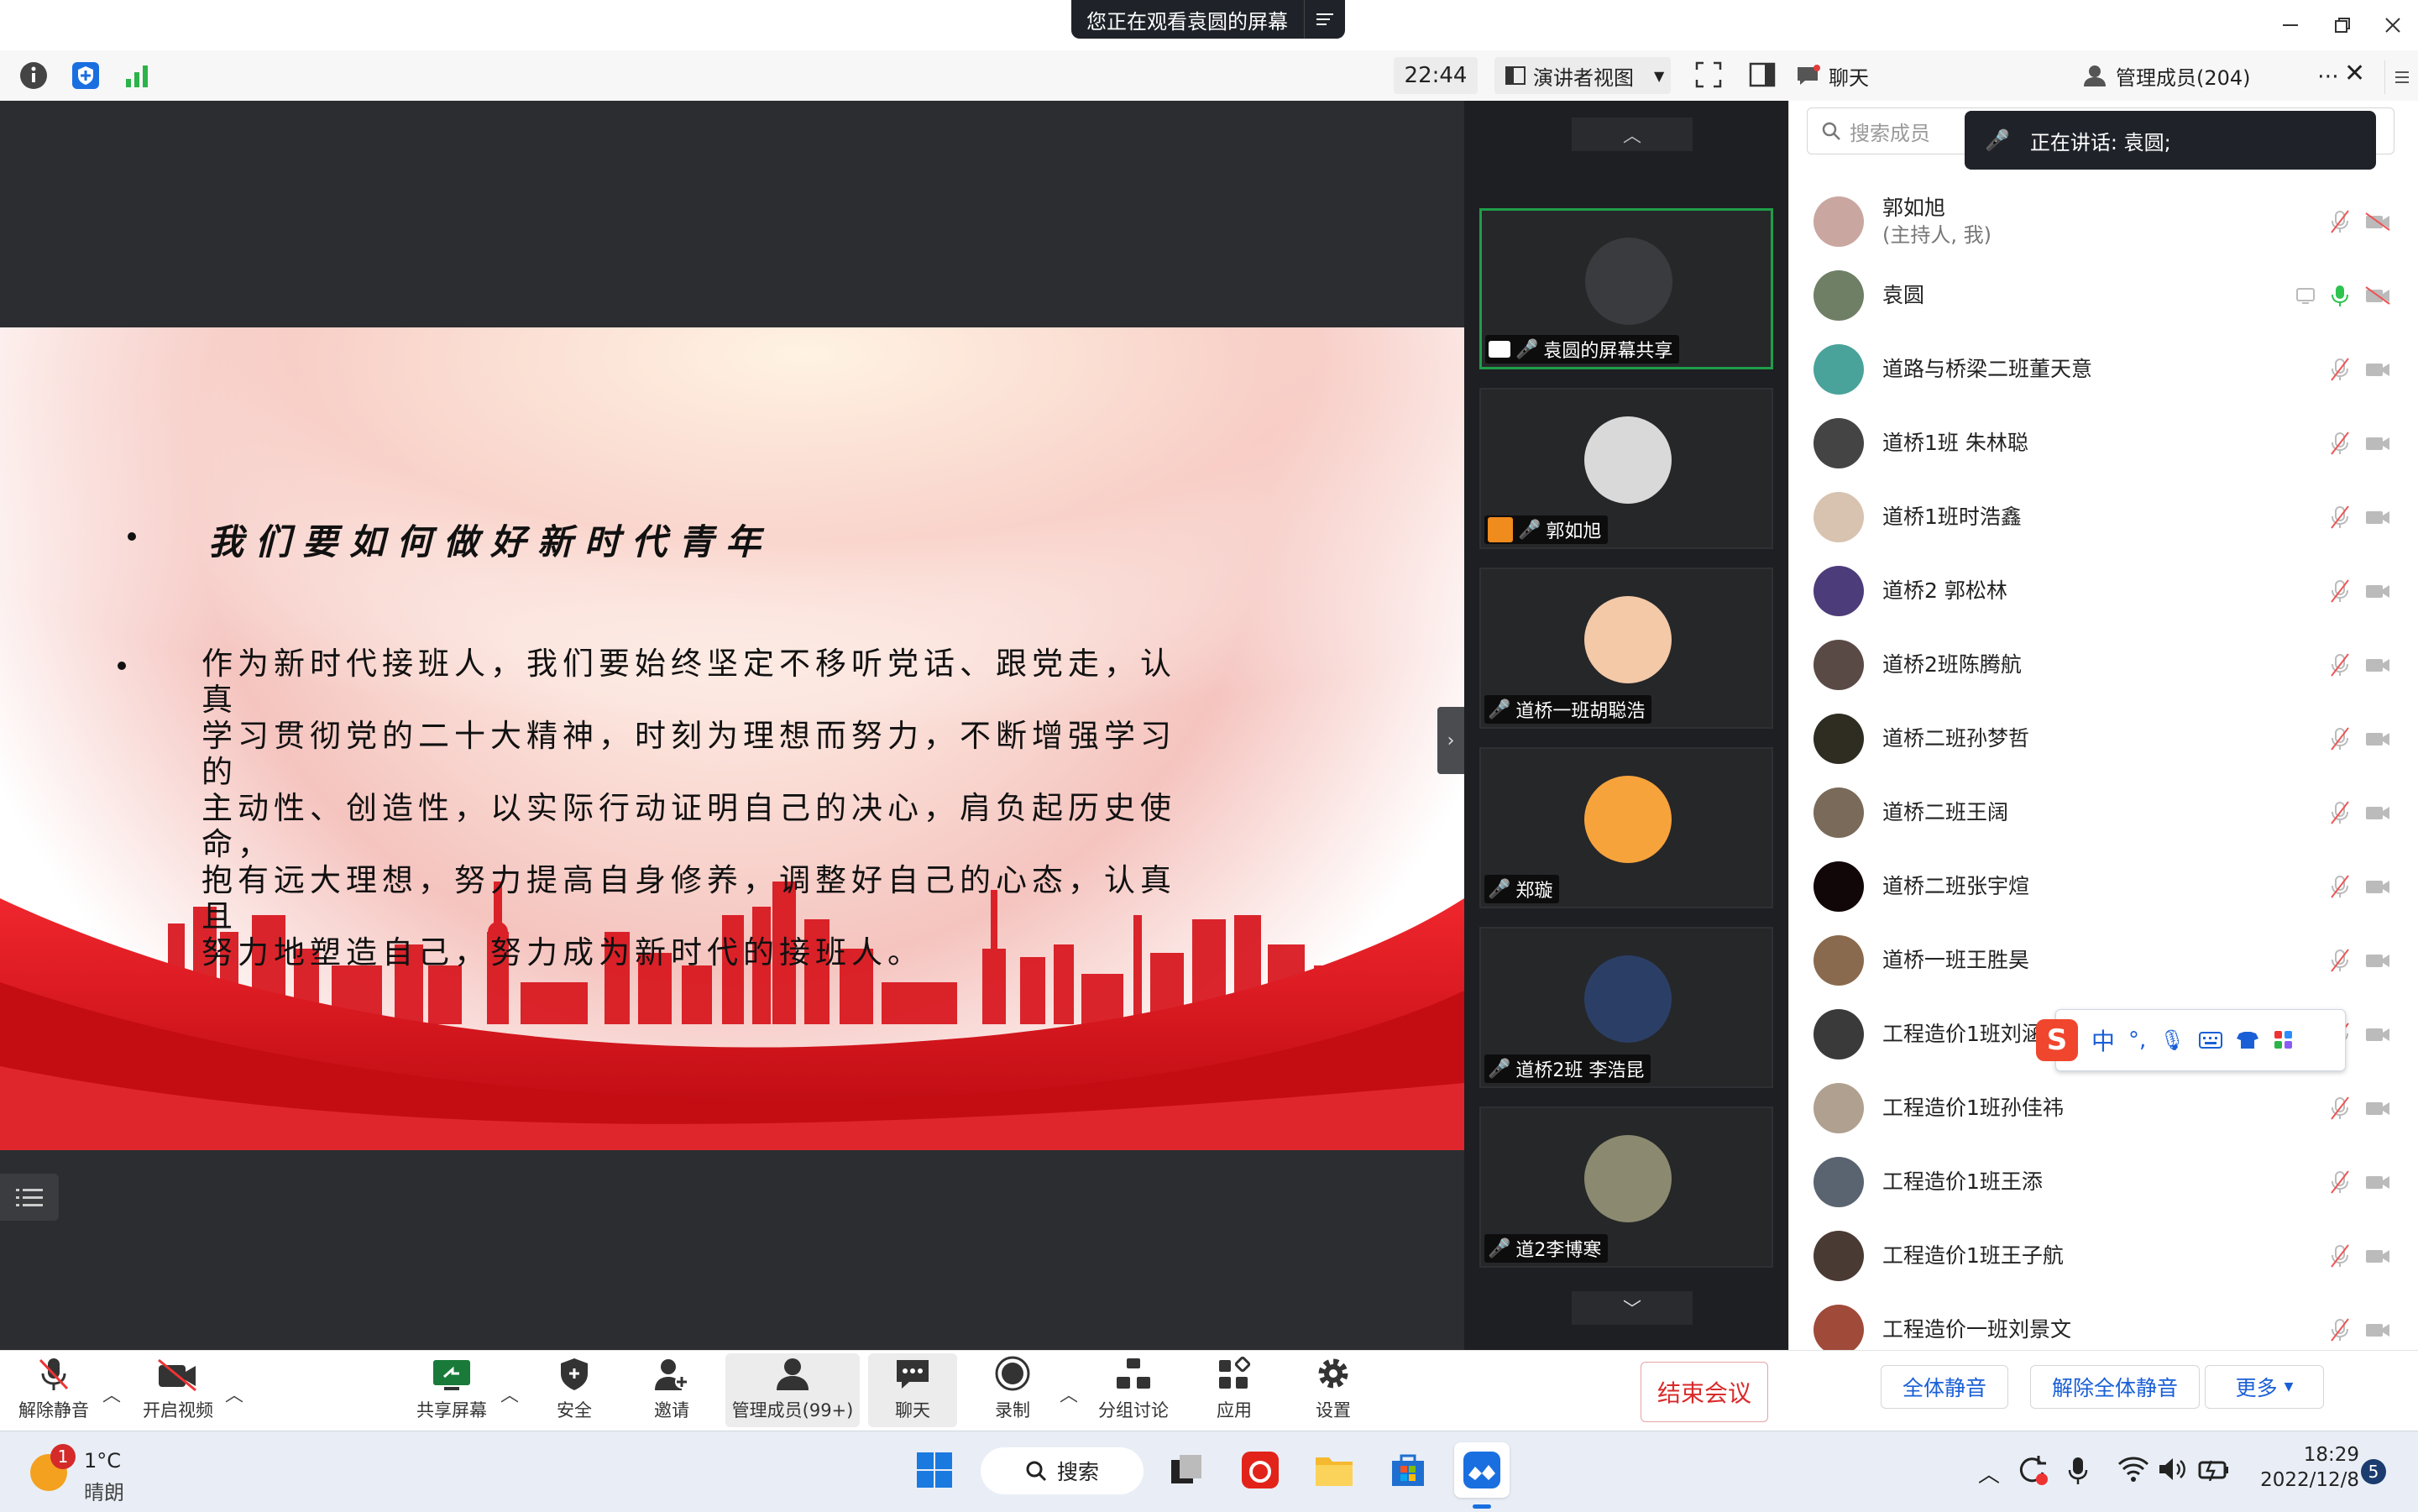  Describe the element at coordinates (2107, 369) in the screenshot. I see `member-row: 道路与桥梁二班董天意` at that location.